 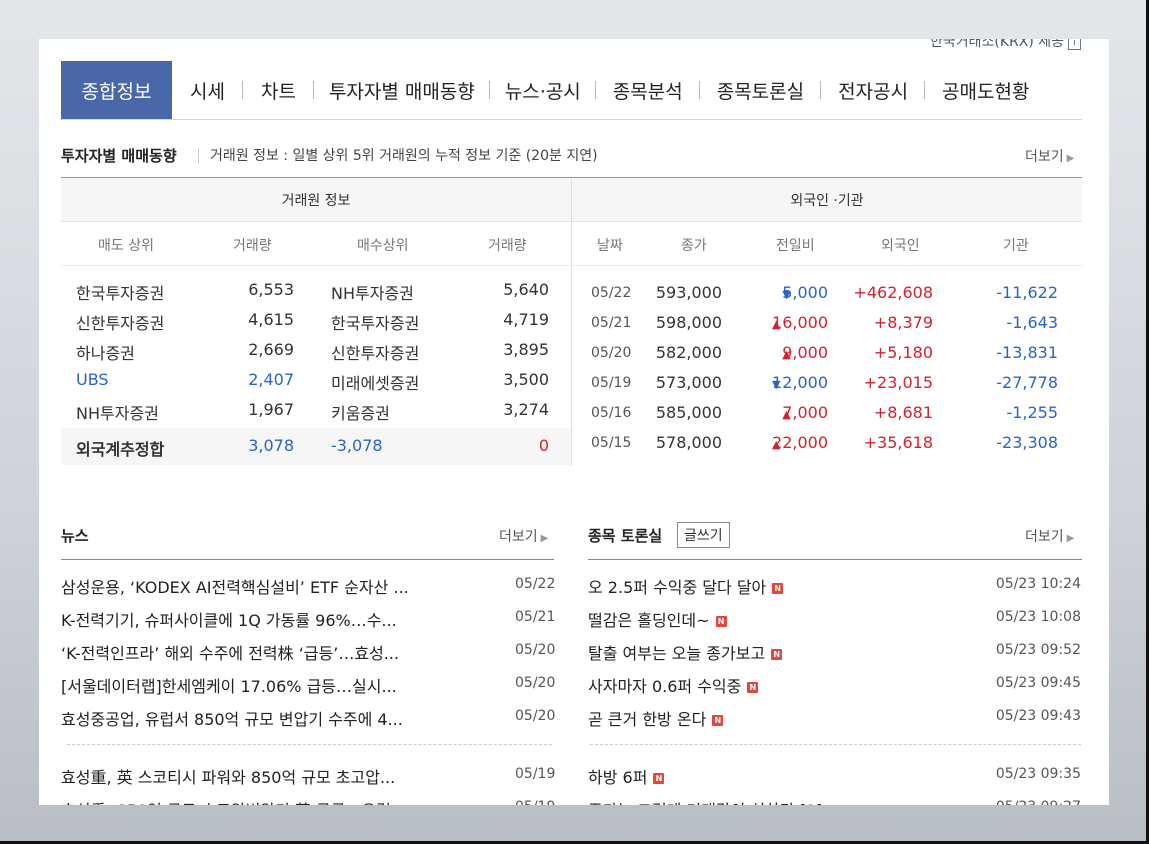 I want to click on board-item: 곧 큰거 한방 온다 N, so click(x=656, y=718).